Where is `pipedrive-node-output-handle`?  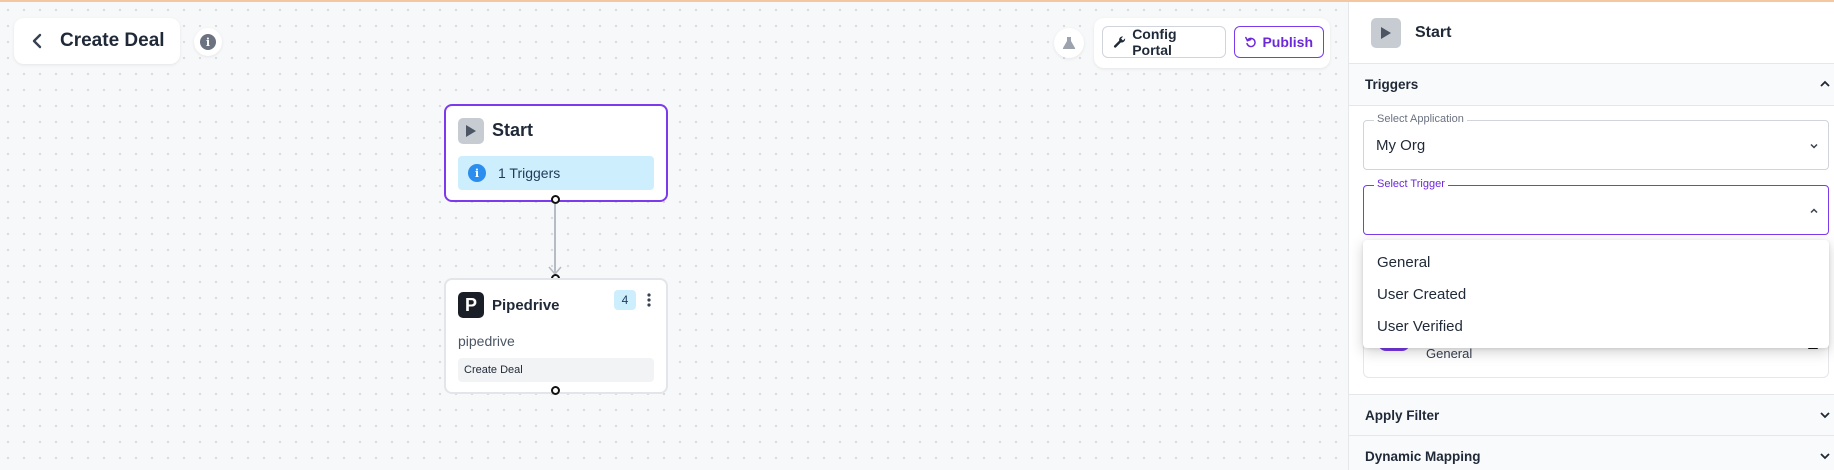
pipedrive-node-output-handle is located at coordinates (555, 390).